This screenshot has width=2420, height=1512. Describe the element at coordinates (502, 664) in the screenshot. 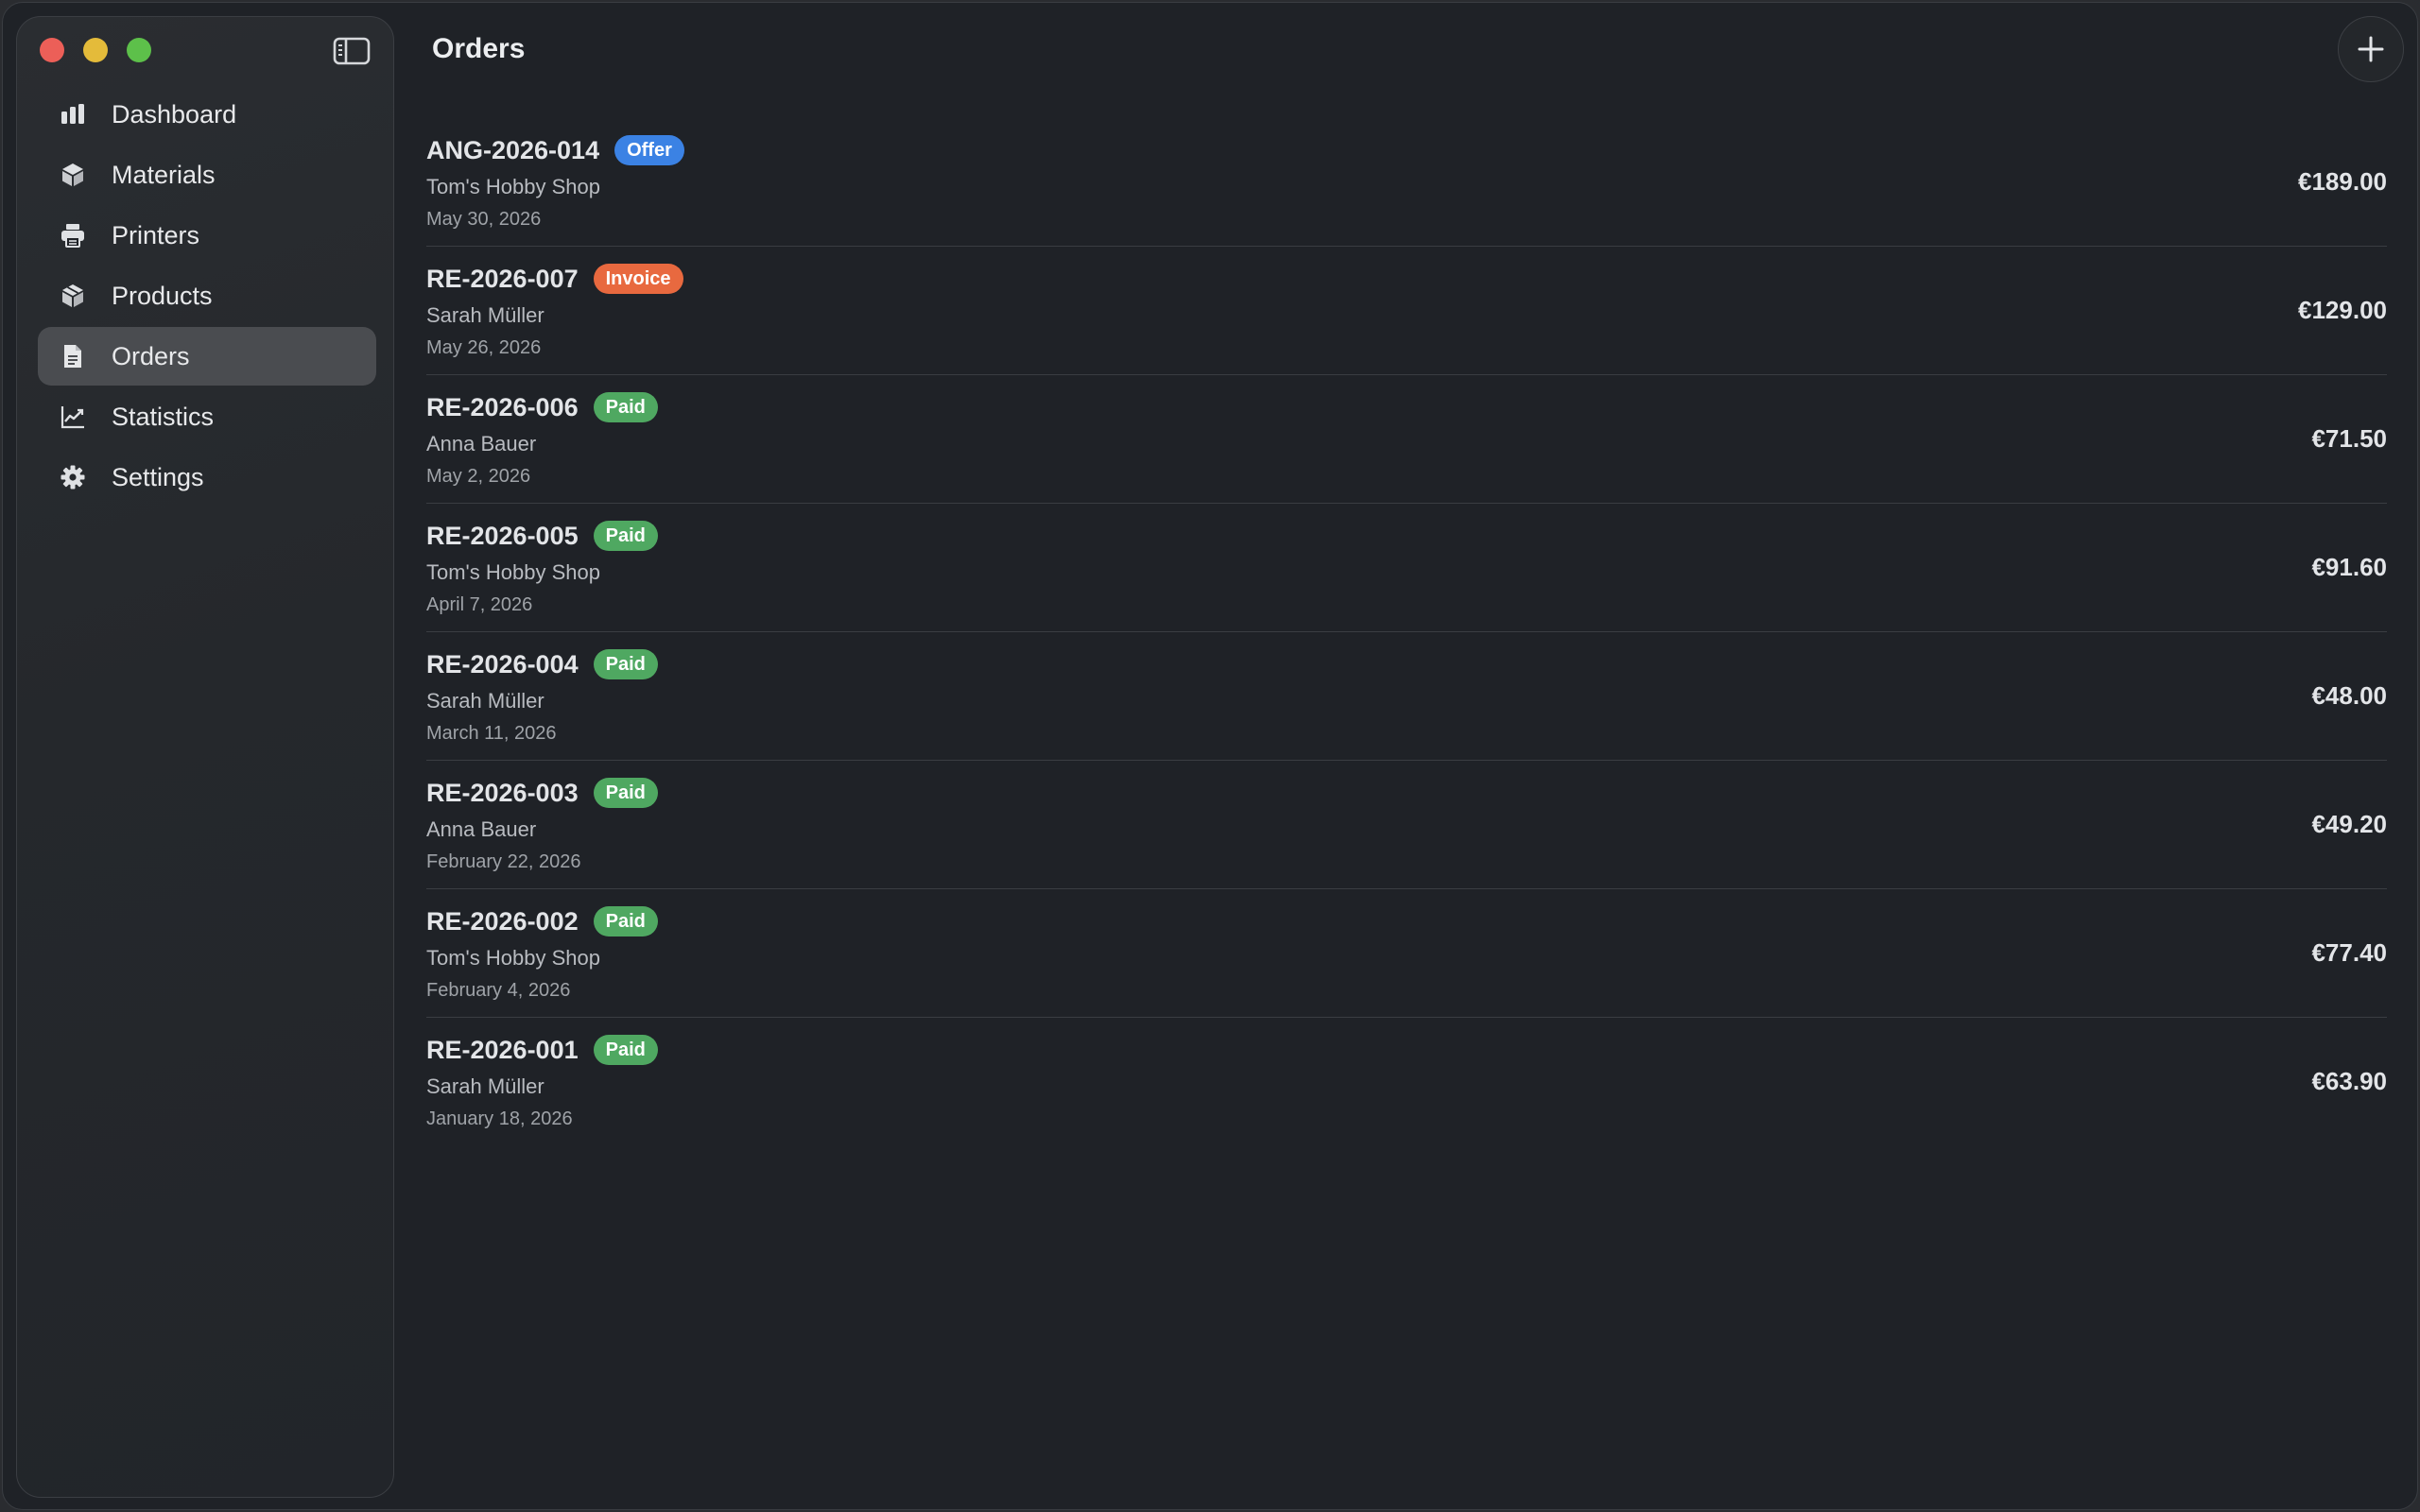

I see `order-number: RE-2026-004` at that location.